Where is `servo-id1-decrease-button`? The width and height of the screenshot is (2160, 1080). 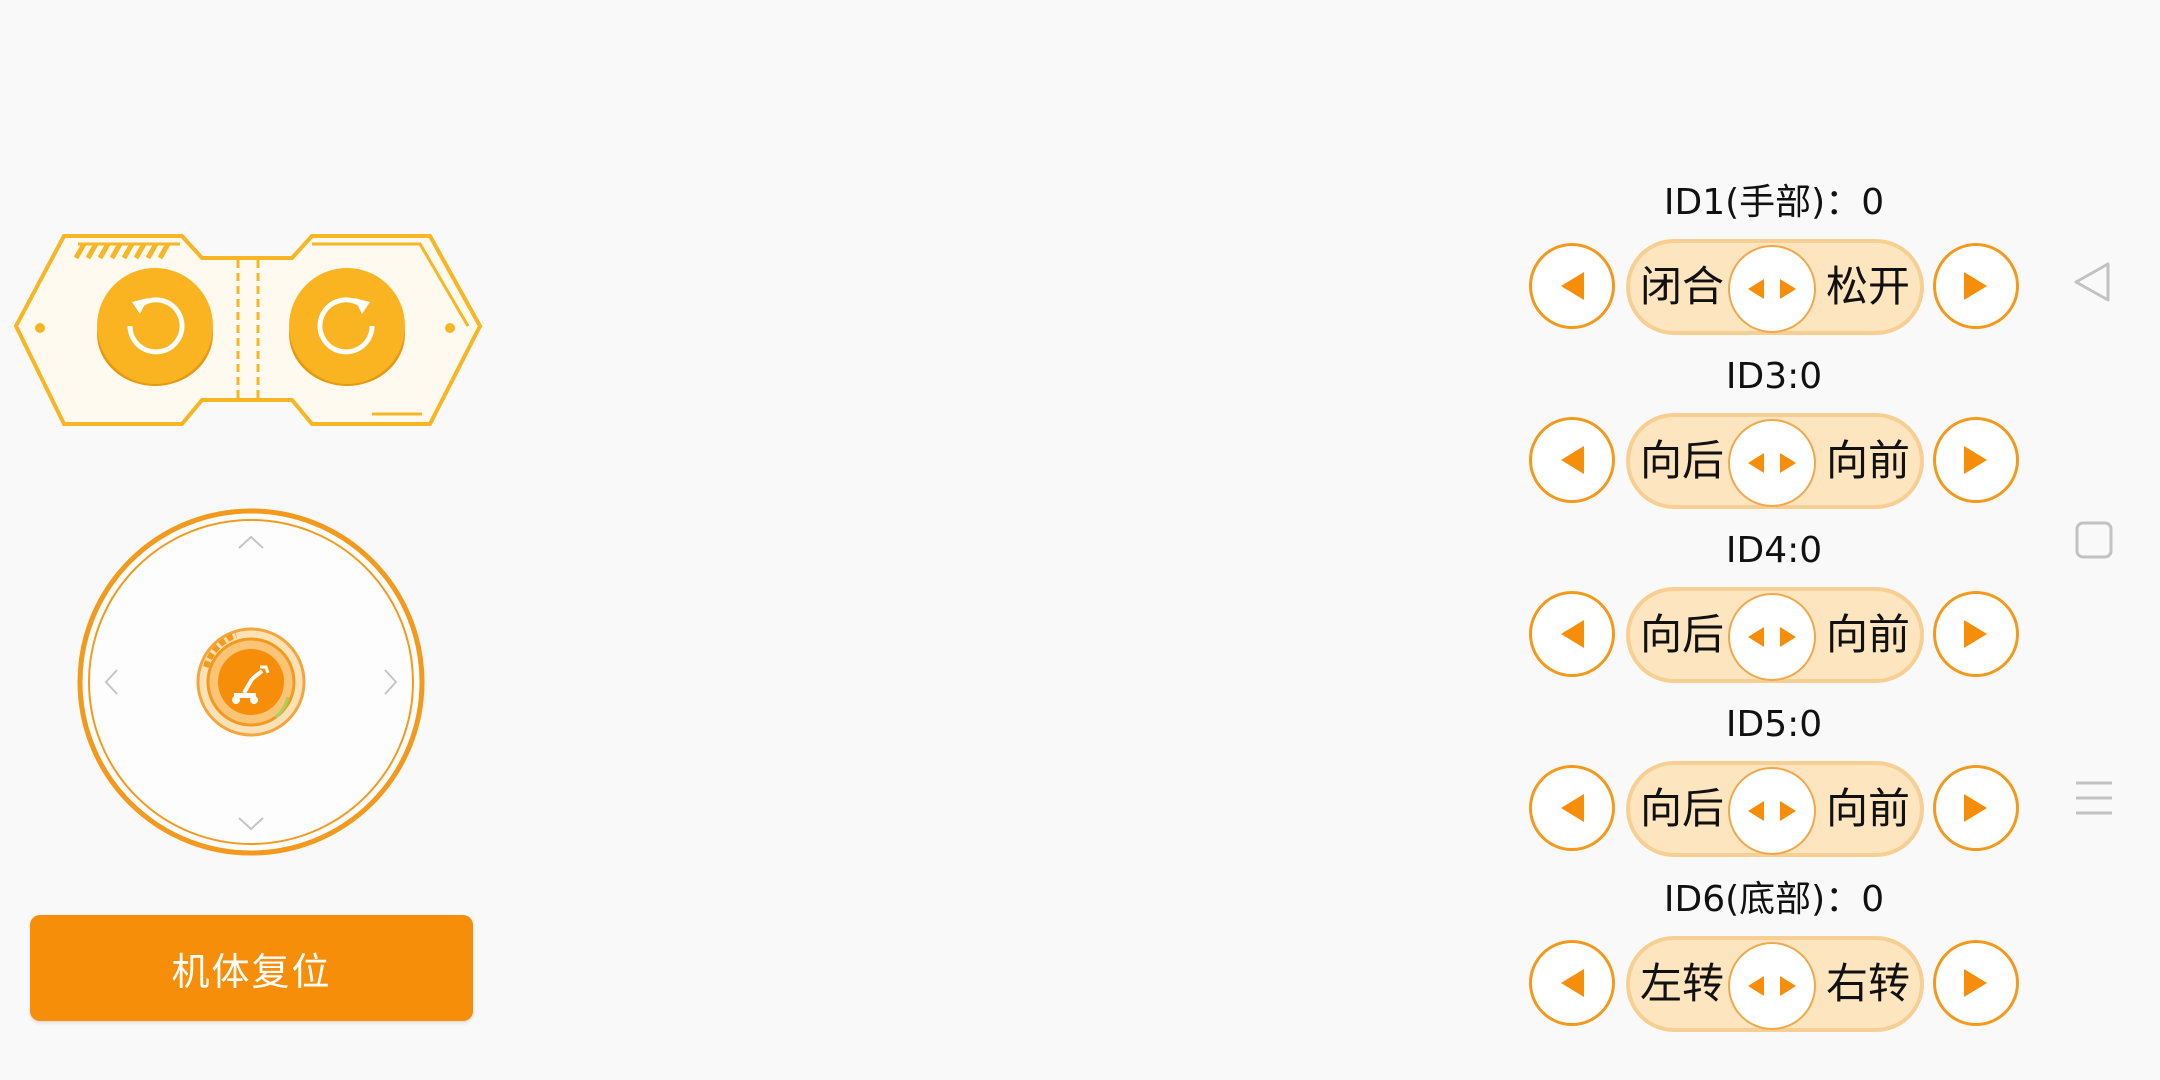
servo-id1-decrease-button is located at coordinates (1572, 286).